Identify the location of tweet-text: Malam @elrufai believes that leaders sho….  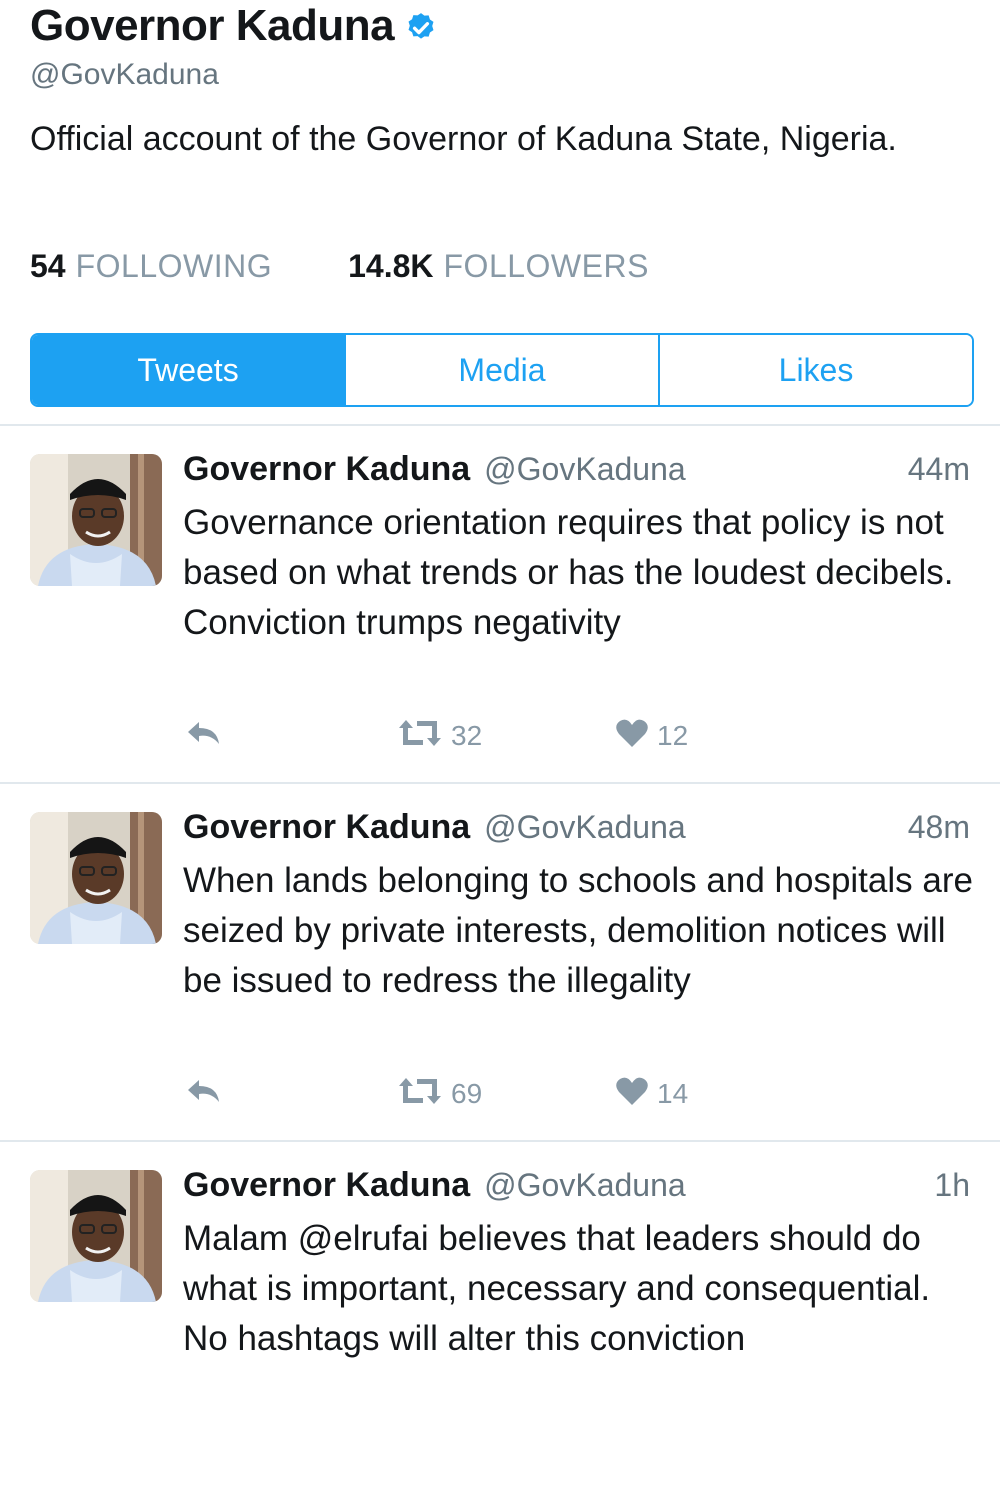
(557, 1288).